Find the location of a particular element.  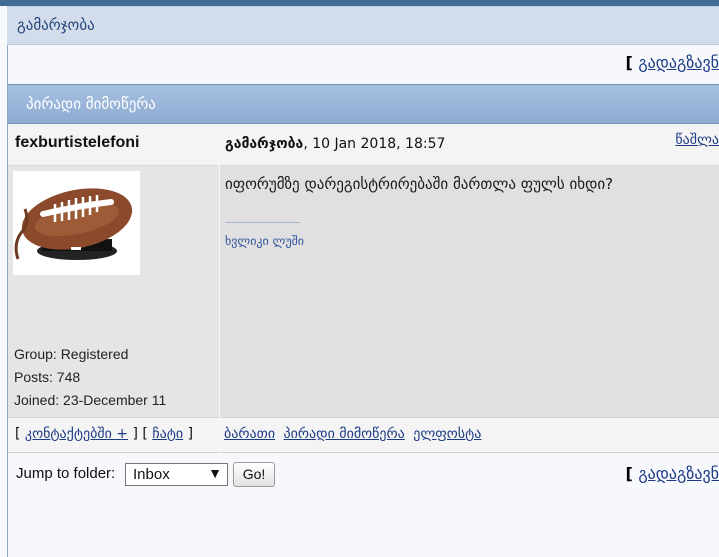

message-signature: ხვლიკი ლუში is located at coordinates (265, 241).